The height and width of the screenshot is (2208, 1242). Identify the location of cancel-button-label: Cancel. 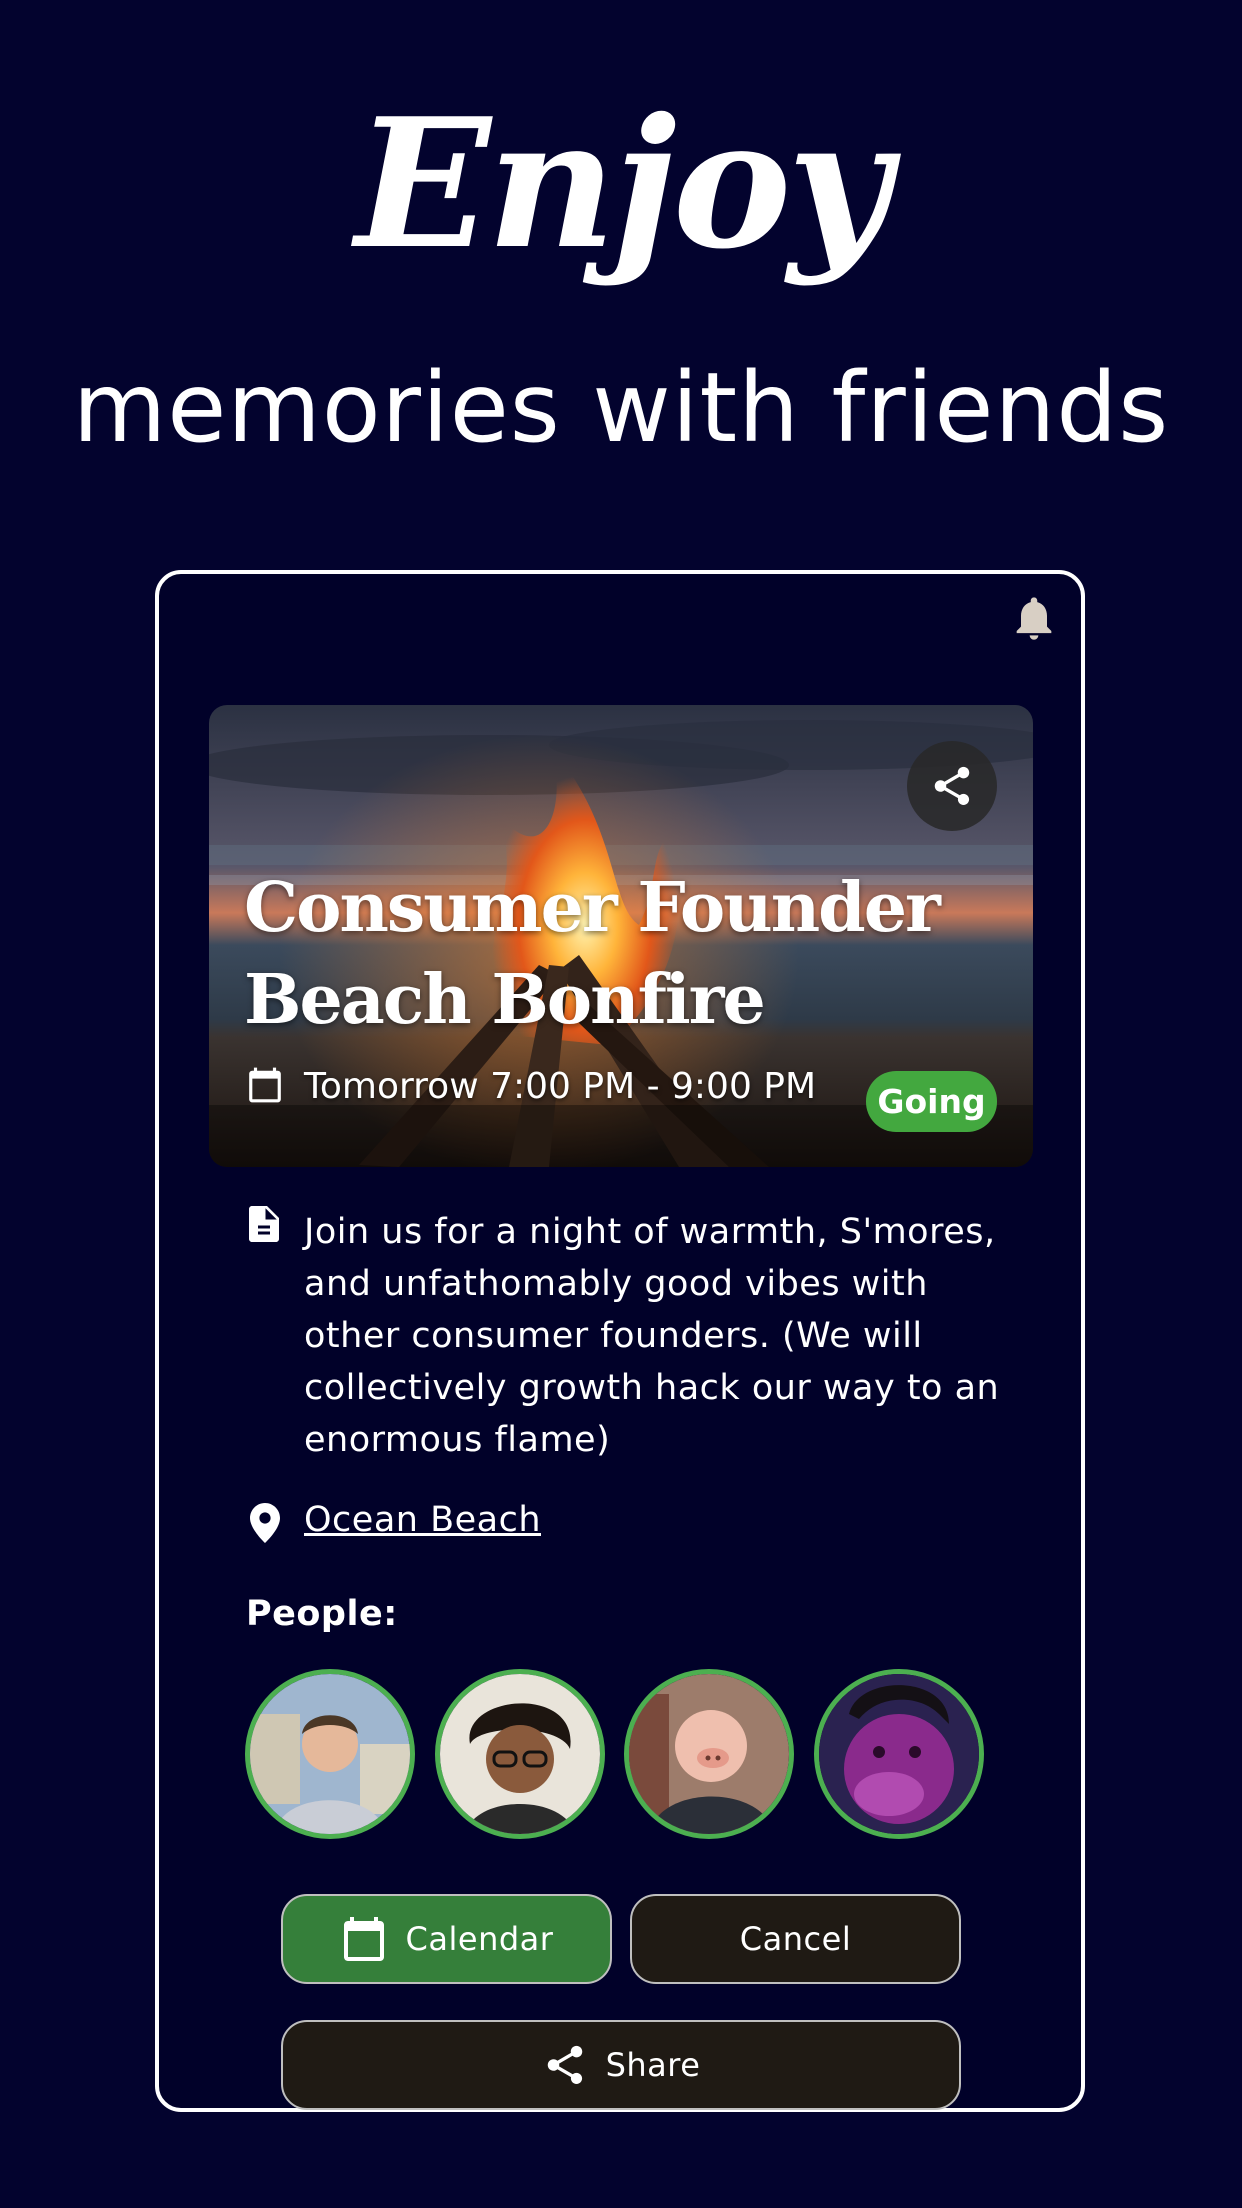
(795, 1939).